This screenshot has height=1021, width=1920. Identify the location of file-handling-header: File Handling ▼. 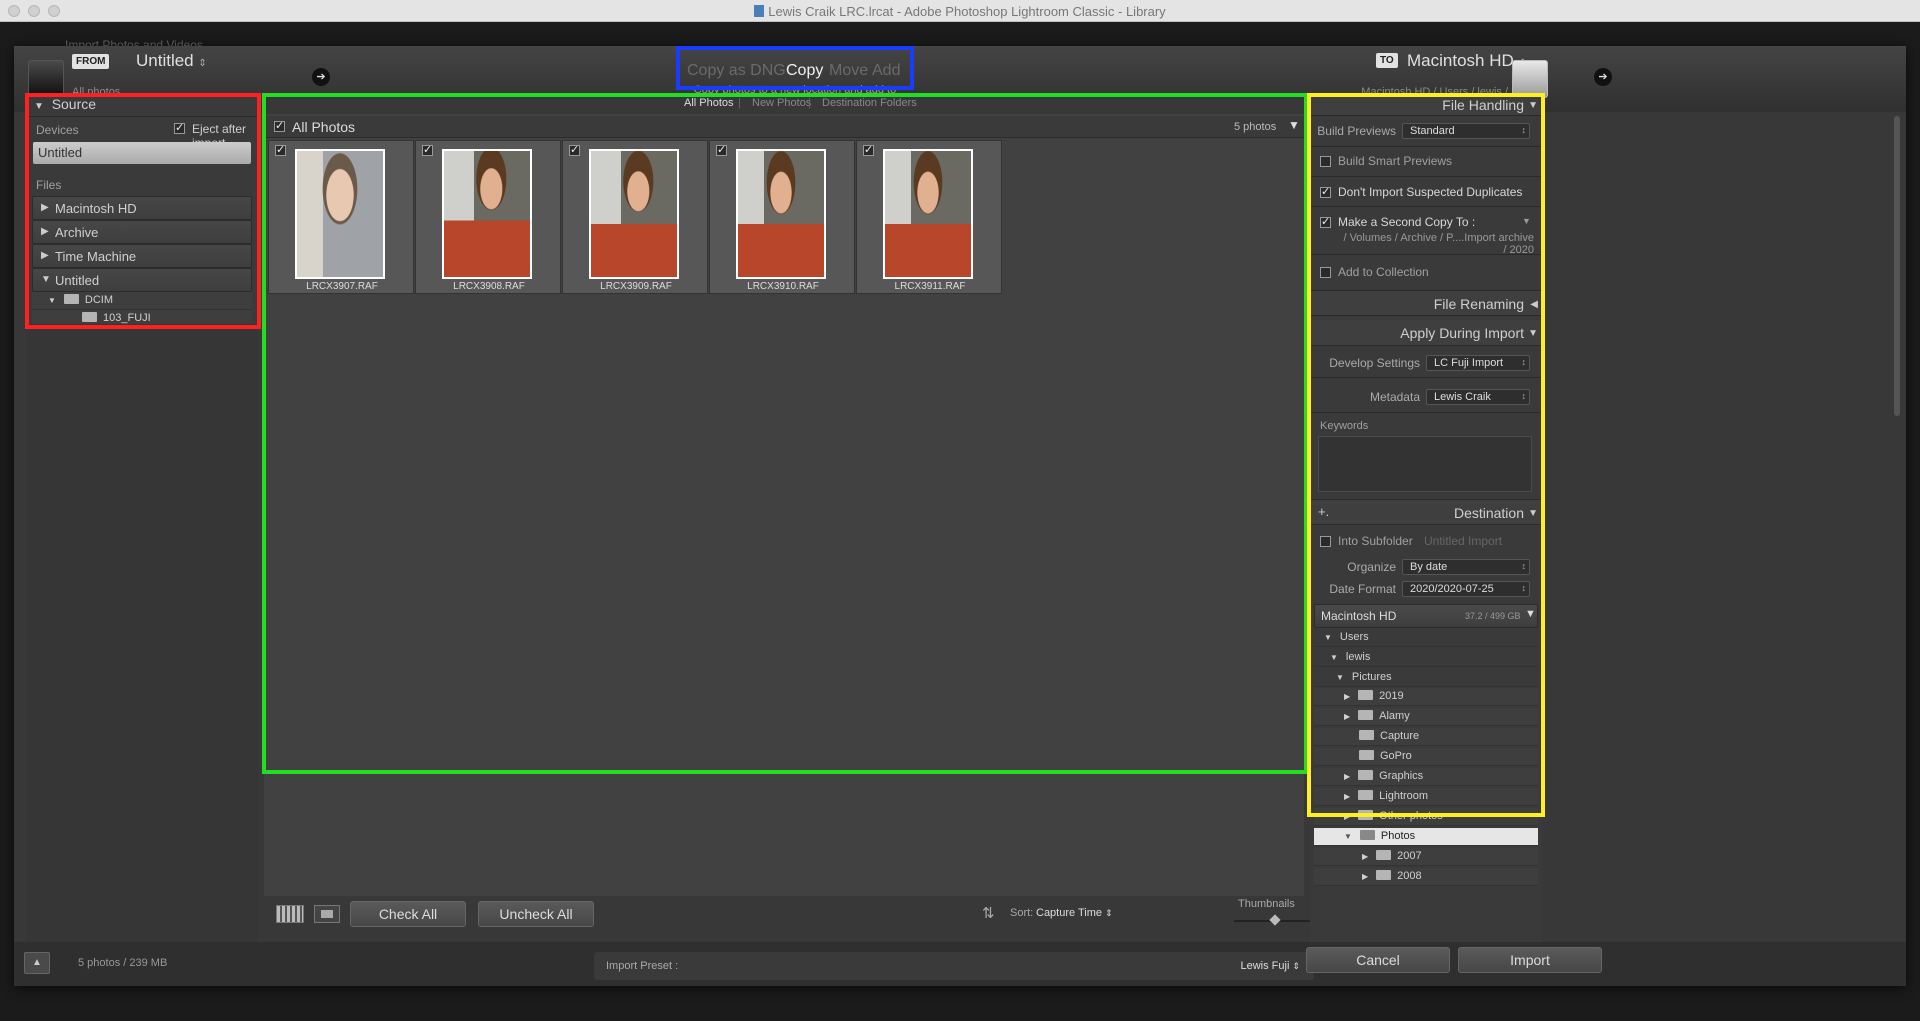
(1426, 105).